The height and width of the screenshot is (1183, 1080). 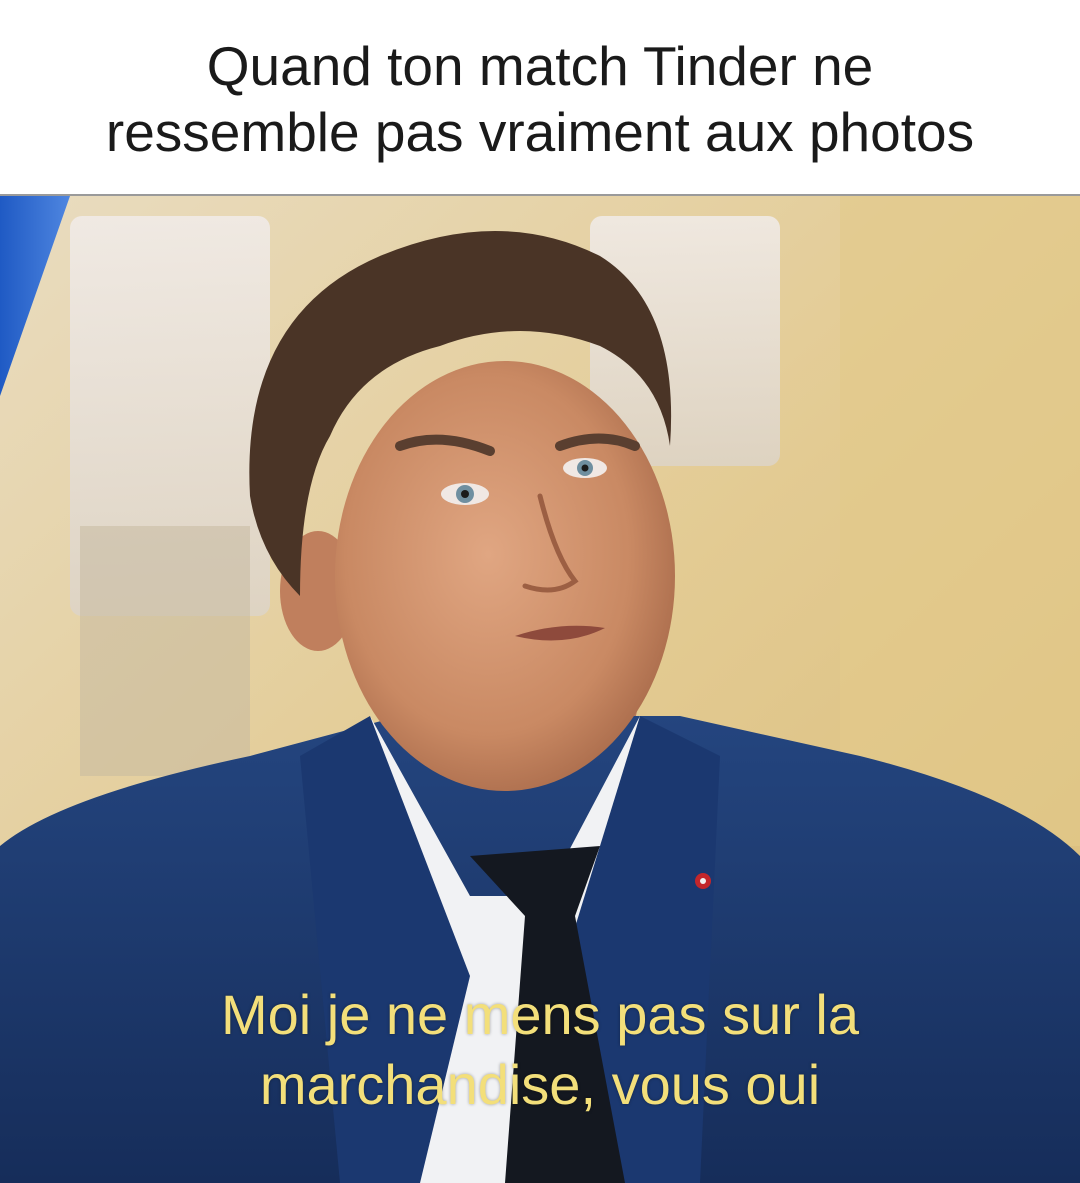 What do you see at coordinates (540, 66) in the screenshot?
I see `caption-line-1: Quand ton match Tinder ne` at bounding box center [540, 66].